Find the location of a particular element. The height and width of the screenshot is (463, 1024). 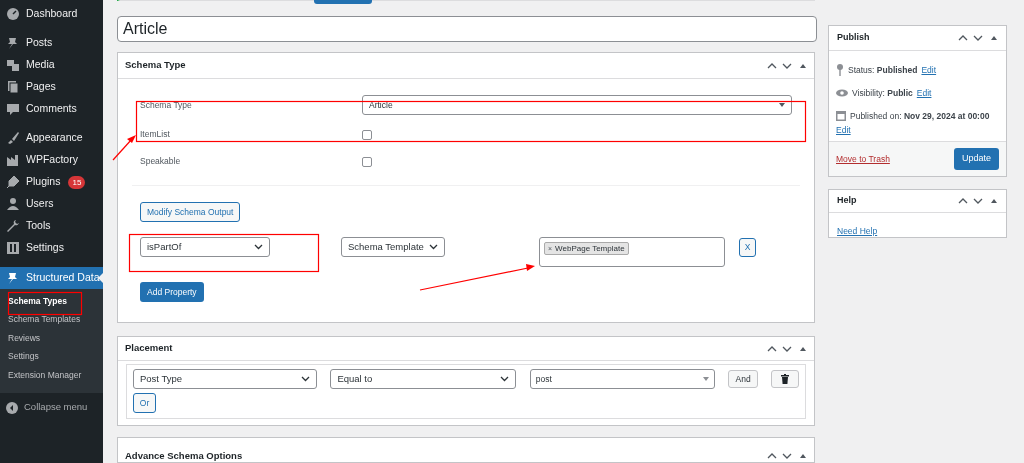

calendar-icon is located at coordinates (841, 116).